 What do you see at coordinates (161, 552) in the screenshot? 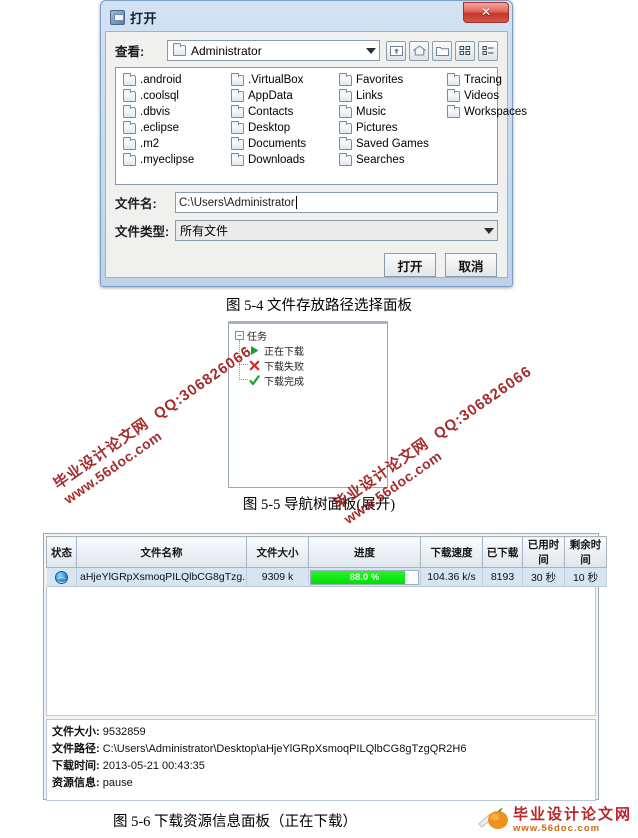
I see `column-header-filename: 文件名称` at bounding box center [161, 552].